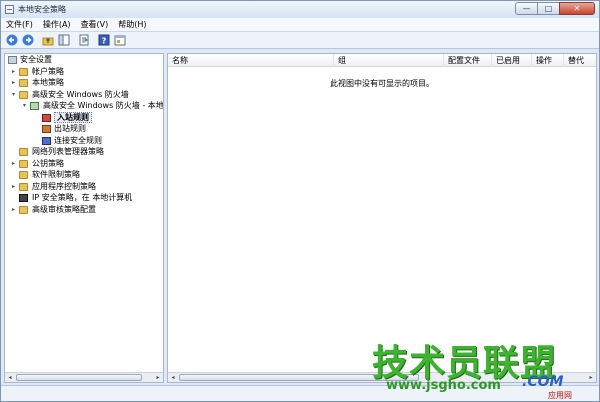  I want to click on menu-action: 操作(A), so click(57, 24).